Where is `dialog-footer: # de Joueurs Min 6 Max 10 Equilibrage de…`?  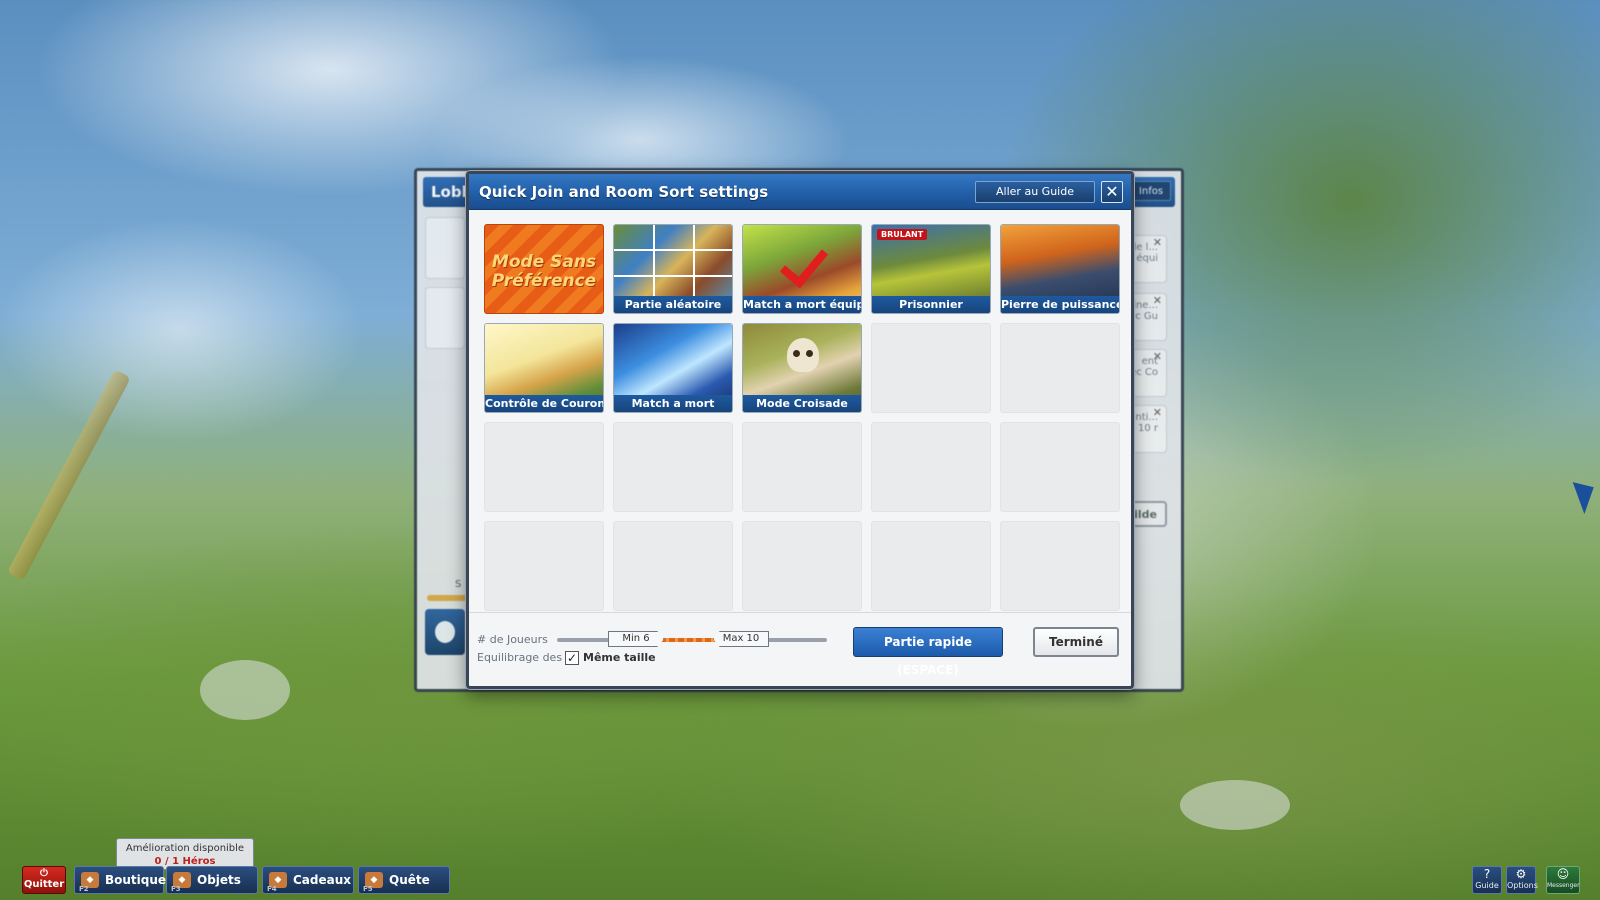 dialog-footer: # de Joueurs Min 6 Max 10 Equilibrage de… is located at coordinates (800, 649).